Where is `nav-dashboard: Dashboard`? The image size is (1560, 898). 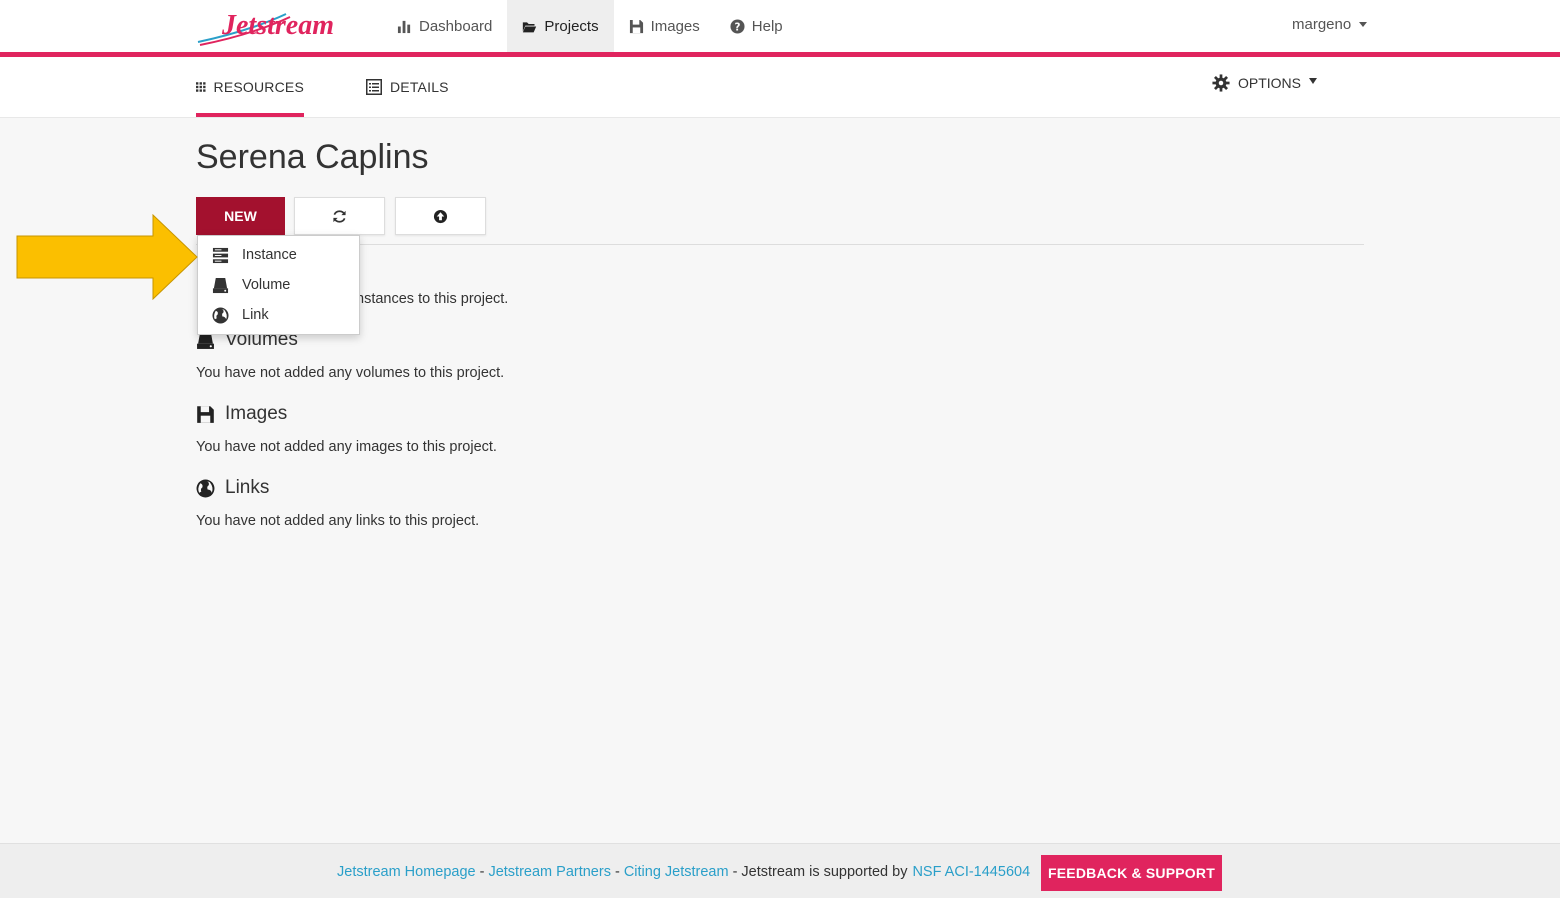
nav-dashboard: Dashboard is located at coordinates (444, 26).